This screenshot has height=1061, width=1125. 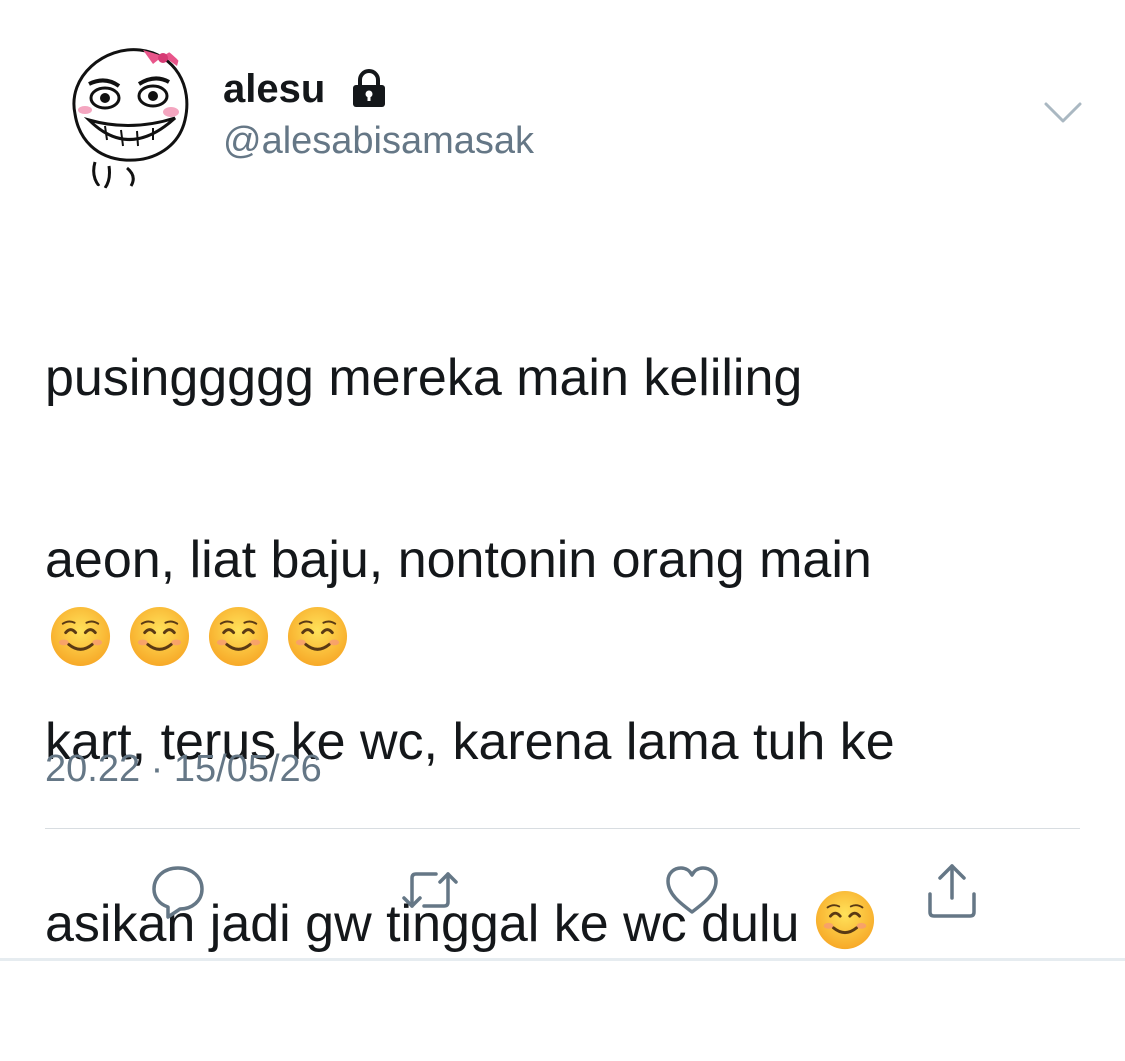 I want to click on tweet-timestamp: 20.22 · 15/05/26, so click(x=183, y=769).